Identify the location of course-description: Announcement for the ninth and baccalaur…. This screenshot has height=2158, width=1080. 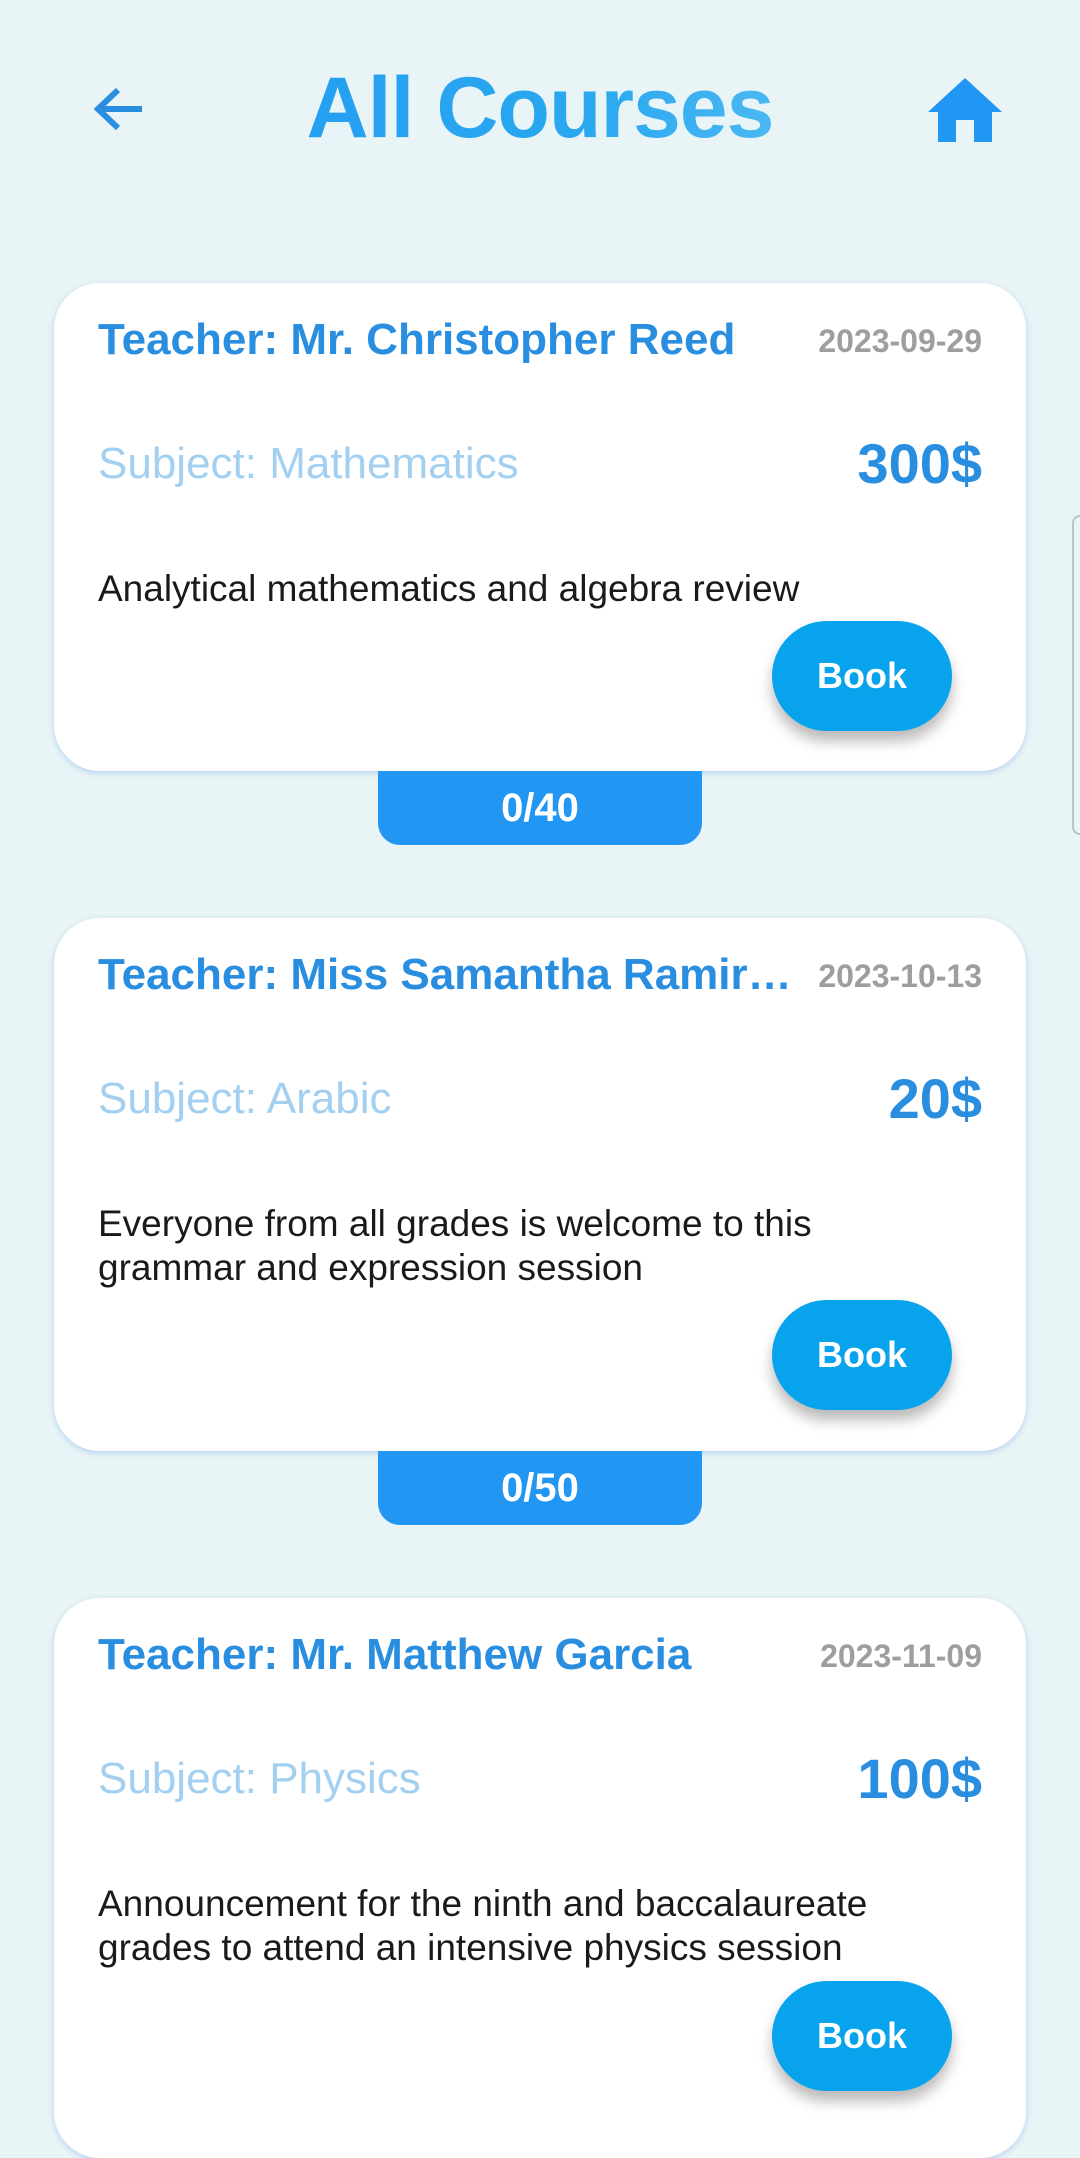
(483, 1925).